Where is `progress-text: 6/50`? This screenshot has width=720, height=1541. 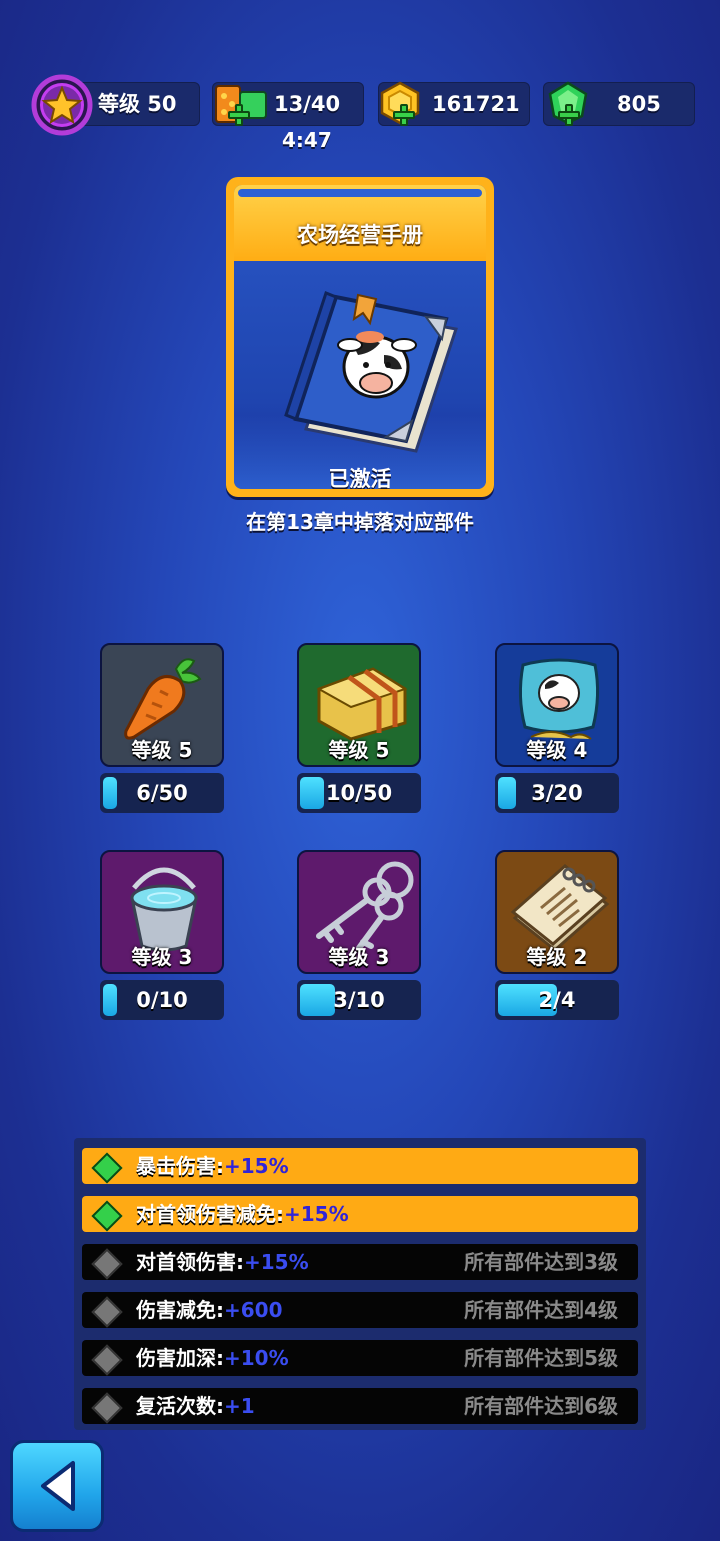 progress-text: 6/50 is located at coordinates (162, 793).